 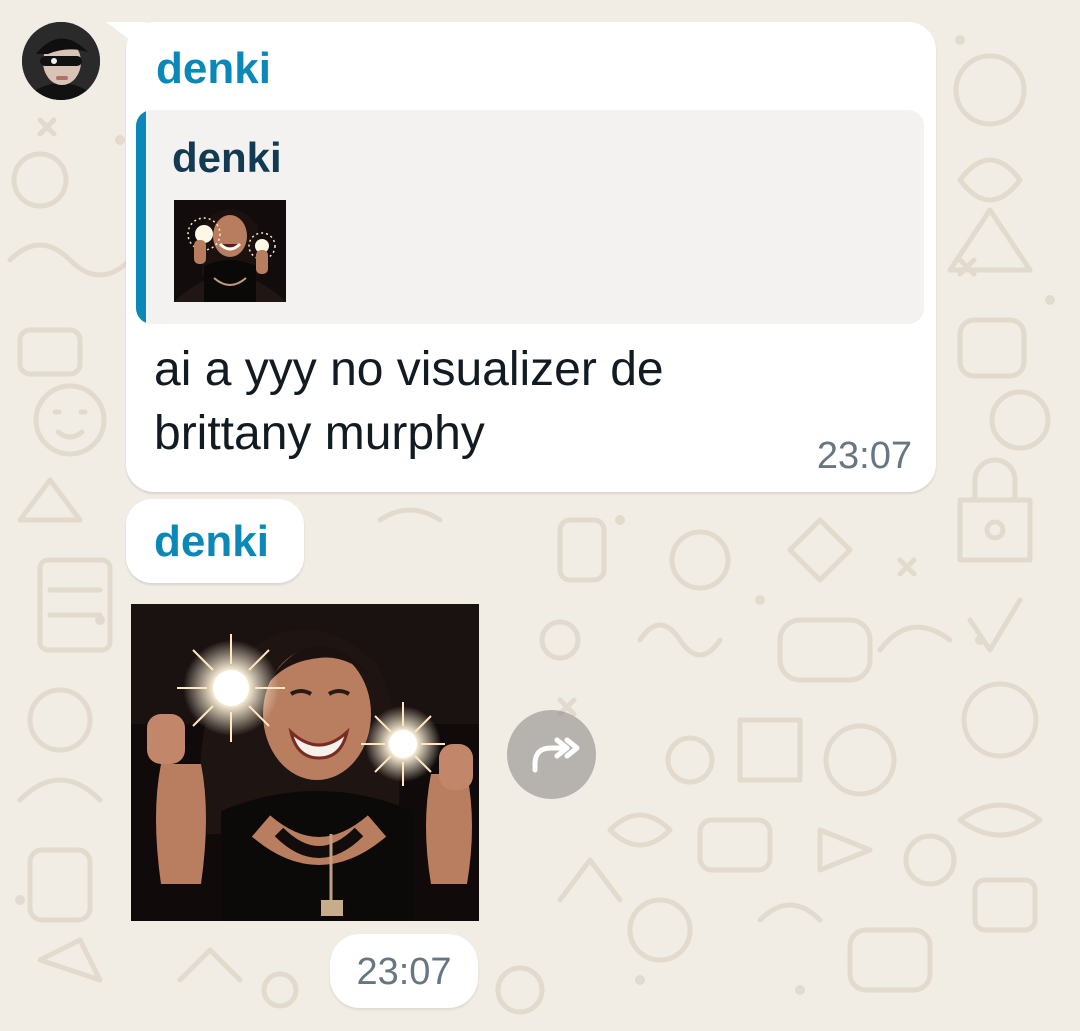 I want to click on quoted-photo-thumbnail, so click(x=230, y=251).